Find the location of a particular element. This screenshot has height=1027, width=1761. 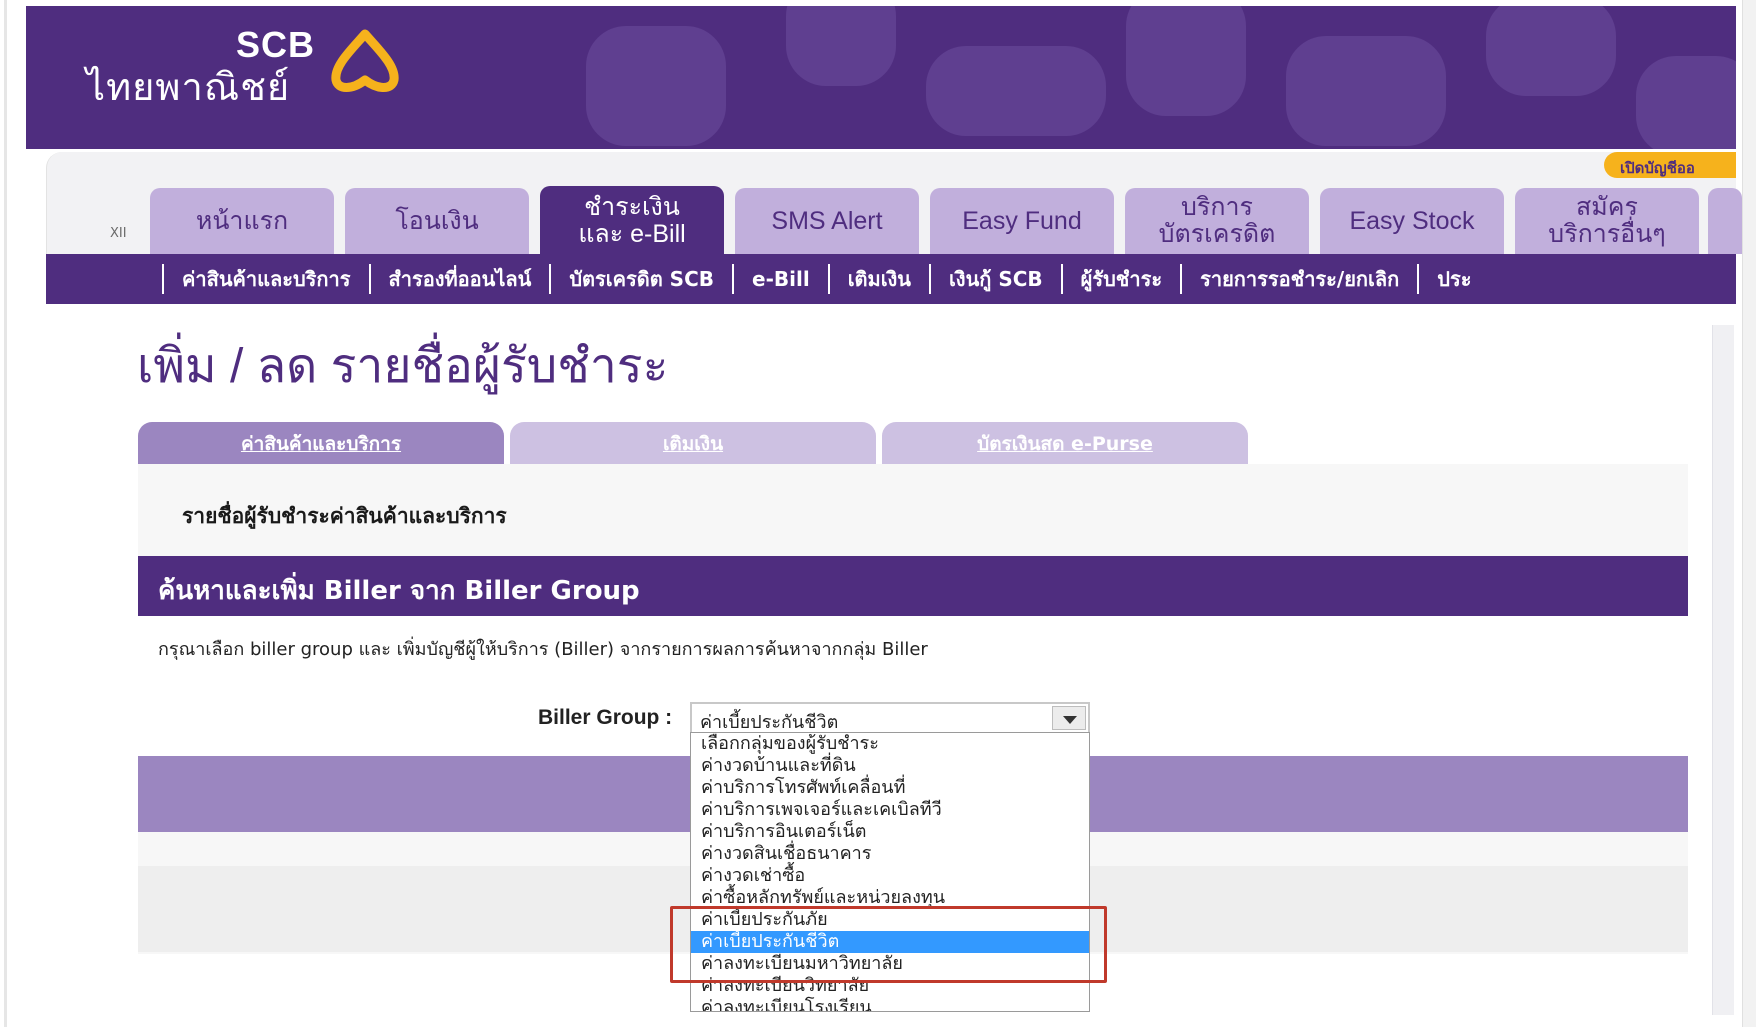

page-title: เพิ่ม / ลด รายชื่อผู้รับชำระ is located at coordinates (403, 366).